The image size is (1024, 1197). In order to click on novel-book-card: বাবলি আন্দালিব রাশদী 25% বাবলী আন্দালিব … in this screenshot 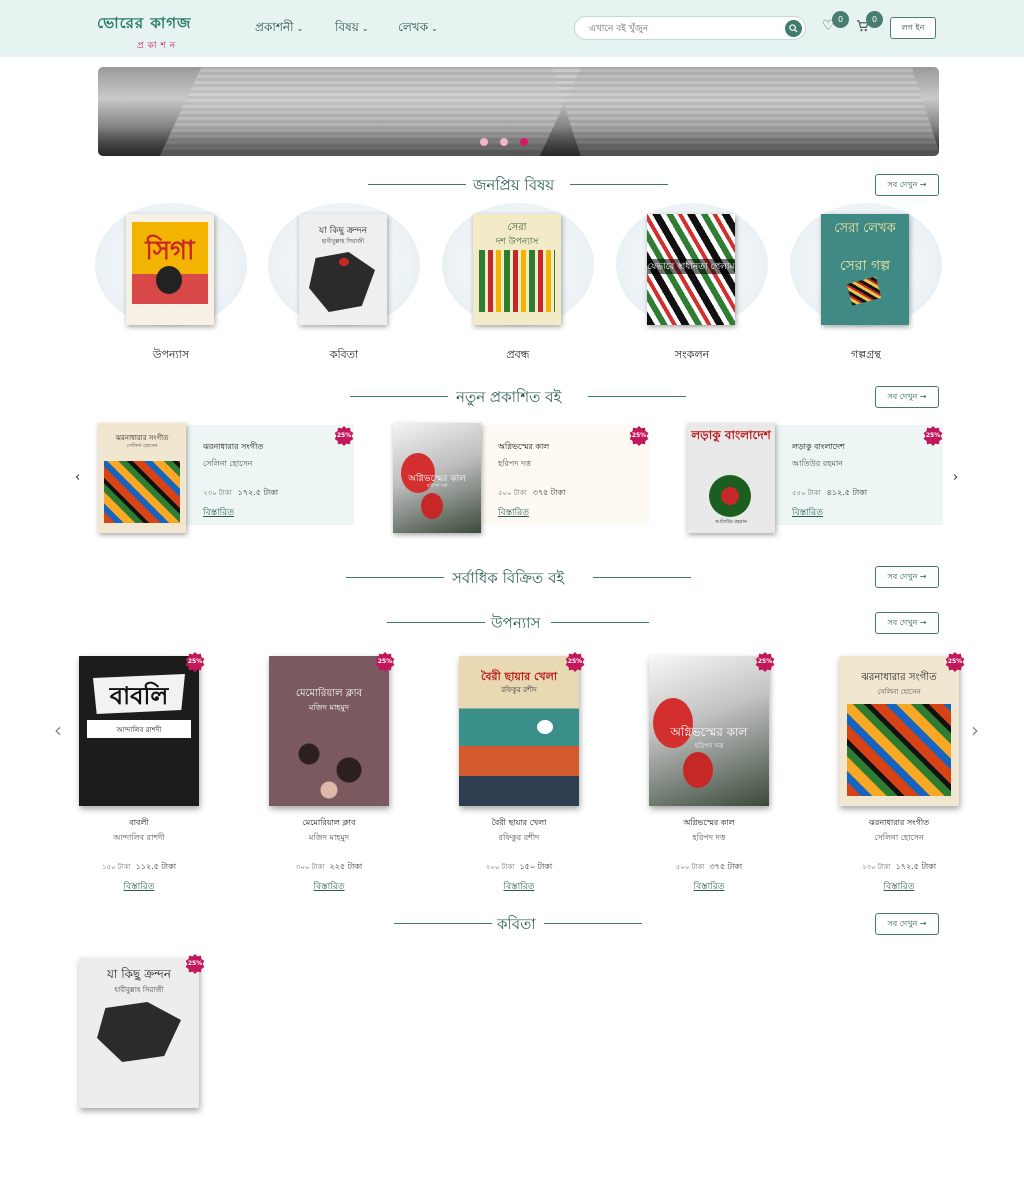, I will do `click(144, 773)`.